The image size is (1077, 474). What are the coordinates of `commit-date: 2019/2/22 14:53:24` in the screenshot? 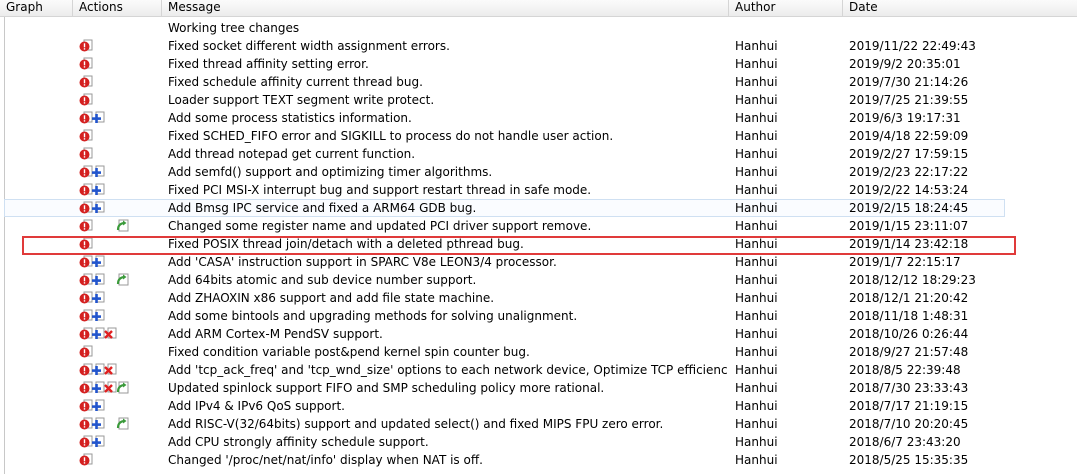 It's located at (909, 190).